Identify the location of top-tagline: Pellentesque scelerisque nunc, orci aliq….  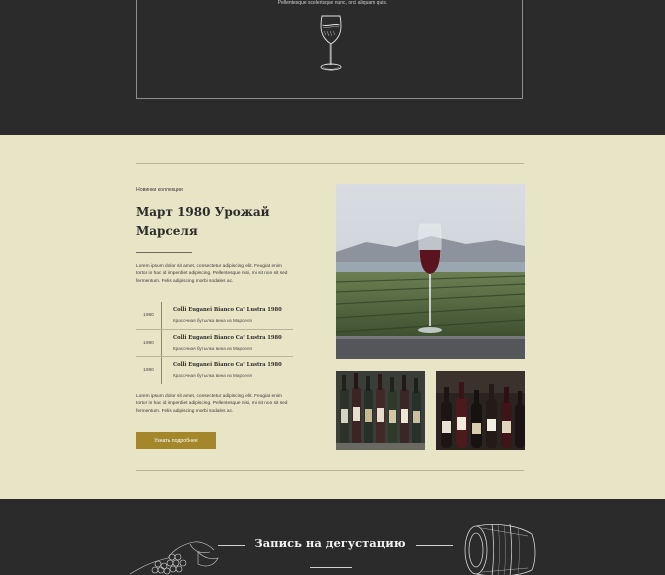
(332, 3).